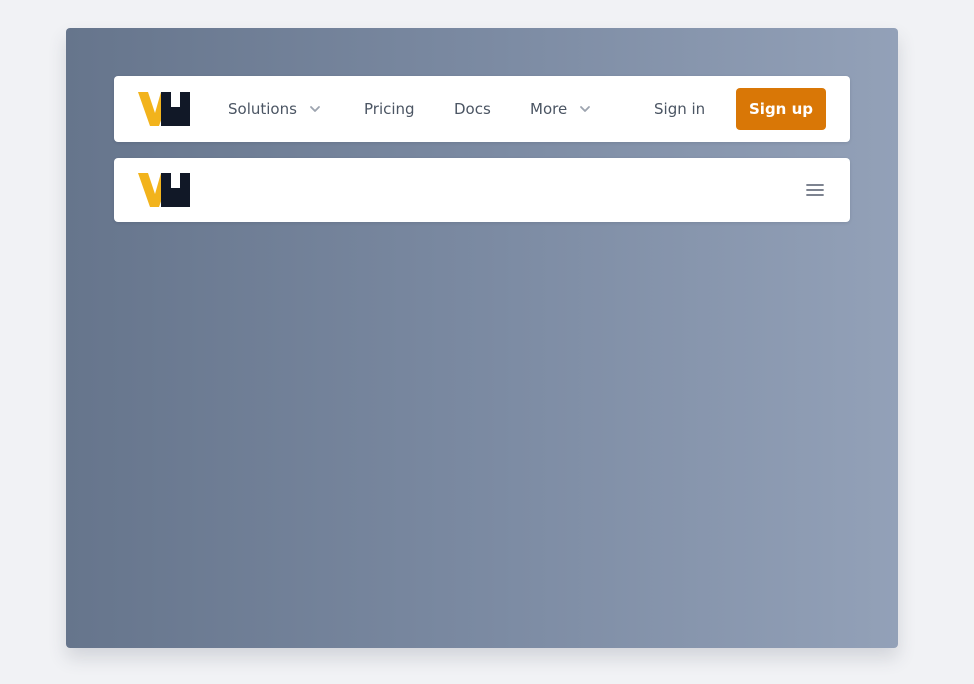 This screenshot has width=974, height=684. I want to click on mobile-navbar, so click(482, 190).